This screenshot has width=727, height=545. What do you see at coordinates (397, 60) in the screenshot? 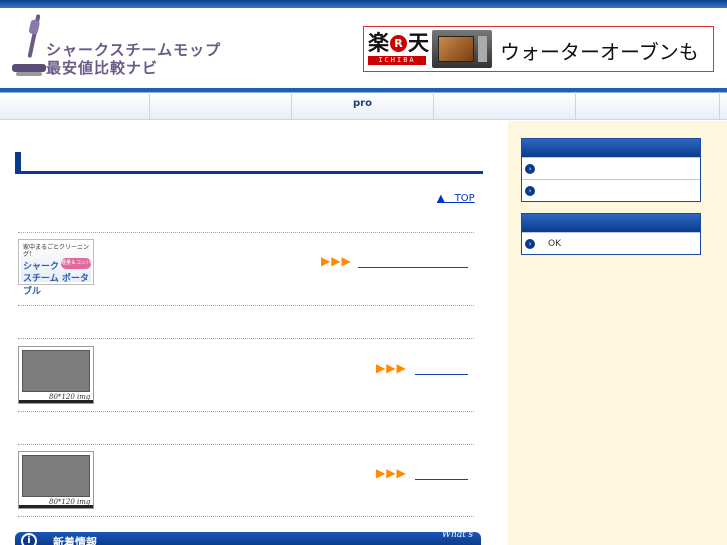
I see `ichiba-label: ICHIBA` at bounding box center [397, 60].